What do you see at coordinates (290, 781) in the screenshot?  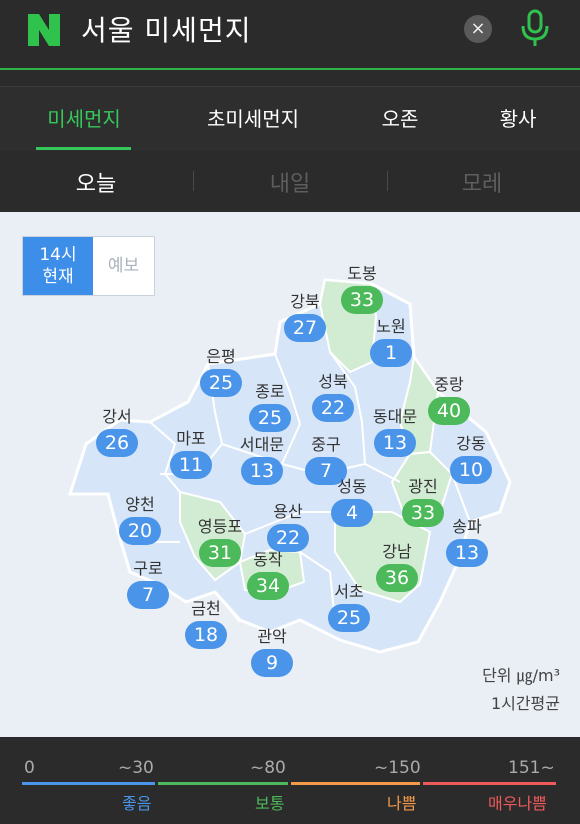 I see `level-legend: 0 ~30 ~80 ~150 151~ 좋음 보통 나쁨 매우나쁨` at bounding box center [290, 781].